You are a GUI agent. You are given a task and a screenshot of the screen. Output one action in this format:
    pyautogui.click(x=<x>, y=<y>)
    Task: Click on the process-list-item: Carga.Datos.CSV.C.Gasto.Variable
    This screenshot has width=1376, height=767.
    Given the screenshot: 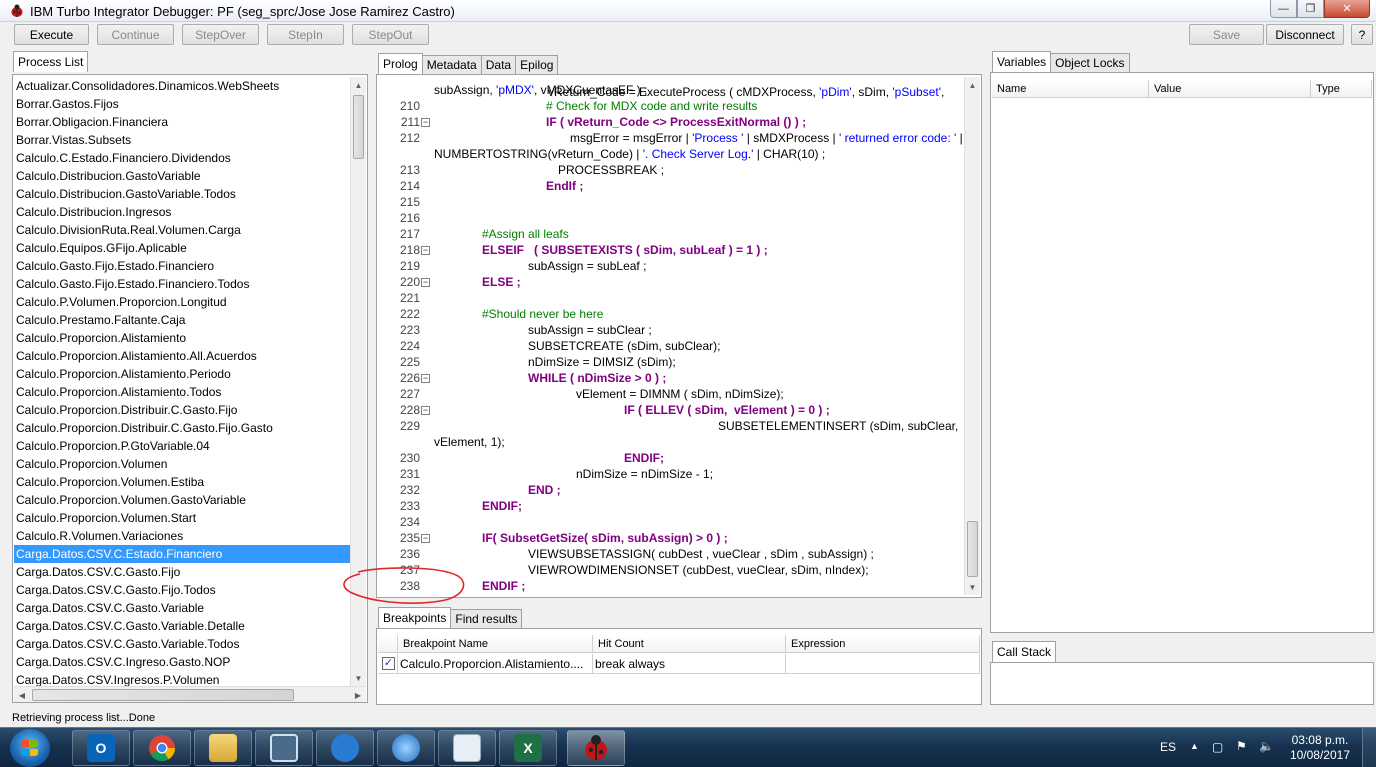 What is the action you would take?
    pyautogui.click(x=182, y=608)
    